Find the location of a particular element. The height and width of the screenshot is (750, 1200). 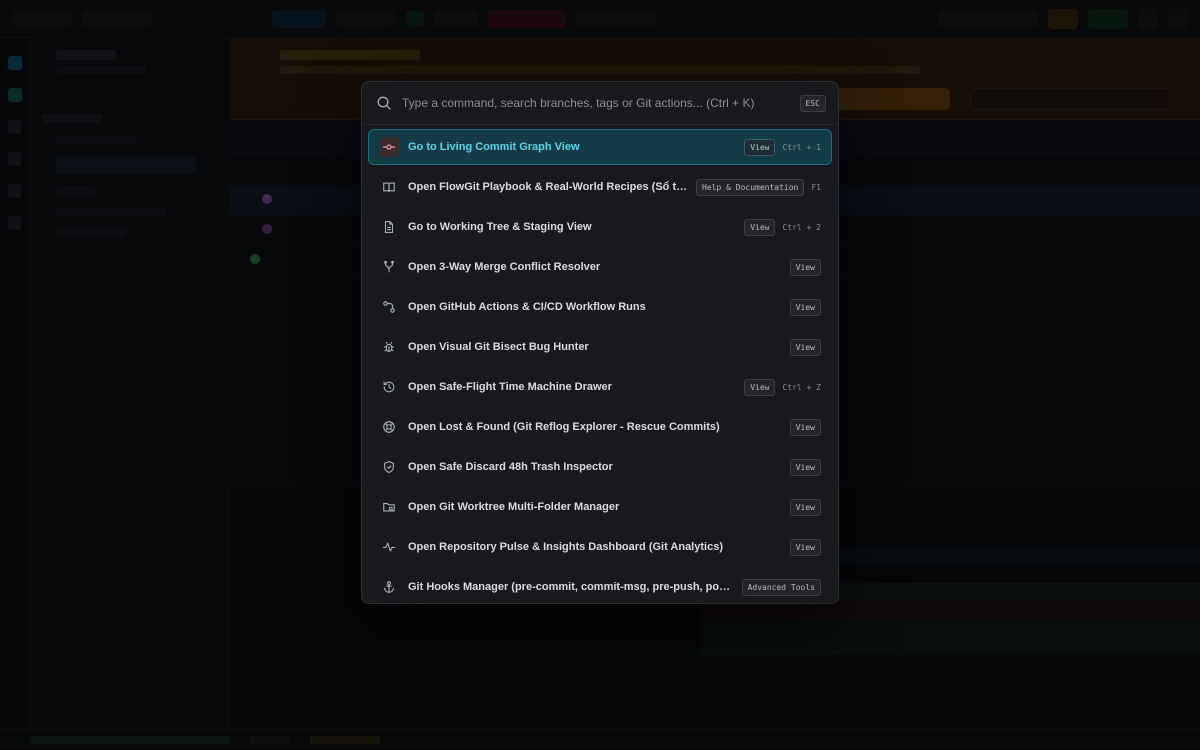

command-search-input is located at coordinates (601, 103).